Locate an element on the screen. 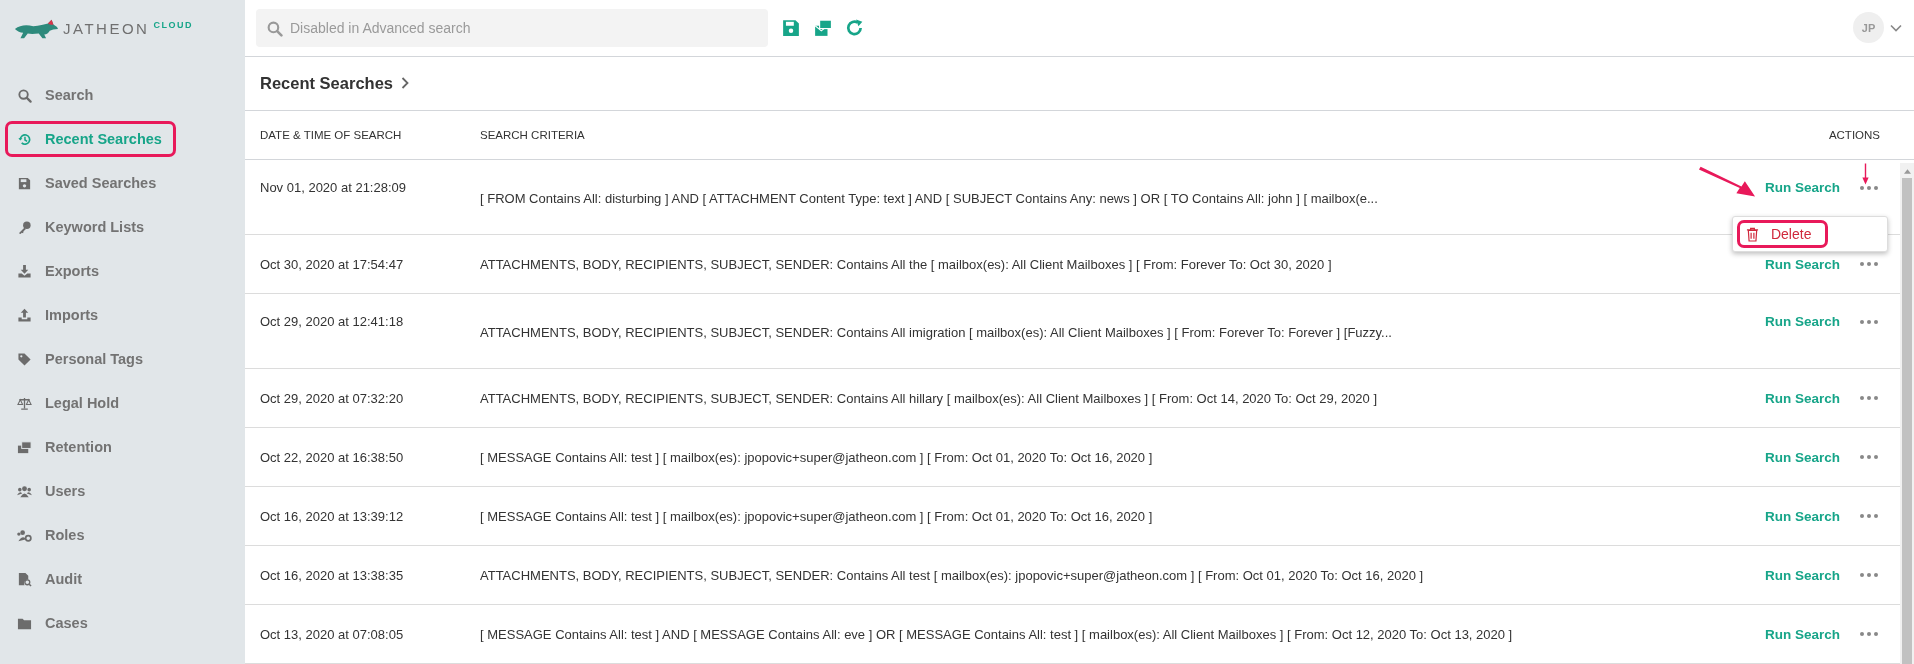 The image size is (1914, 664). users-icon is located at coordinates (24, 491).